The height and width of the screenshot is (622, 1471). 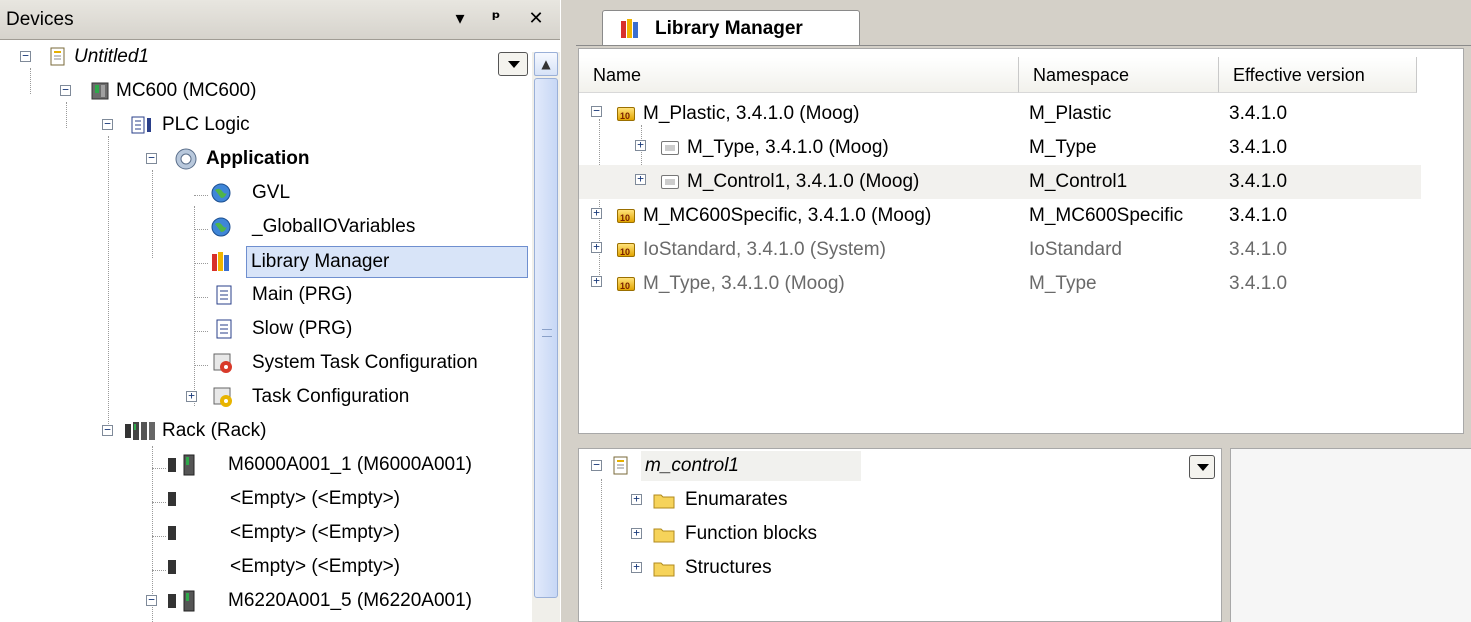 What do you see at coordinates (1318, 75) in the screenshot?
I see `column-header-effective-version: Effective version` at bounding box center [1318, 75].